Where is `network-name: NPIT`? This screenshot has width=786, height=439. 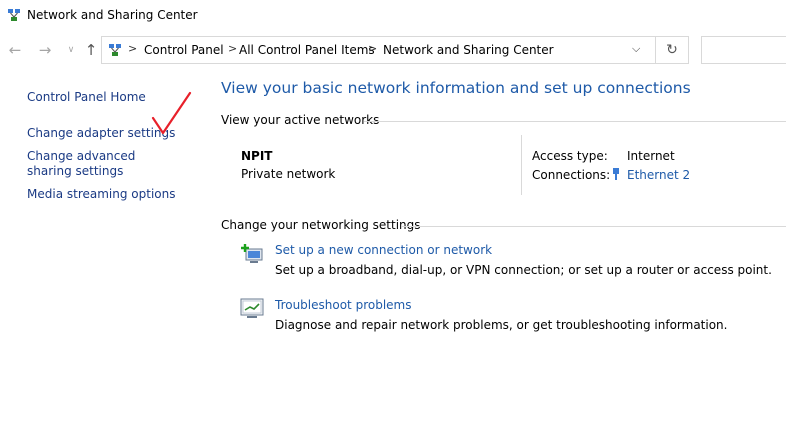 network-name: NPIT is located at coordinates (257, 156).